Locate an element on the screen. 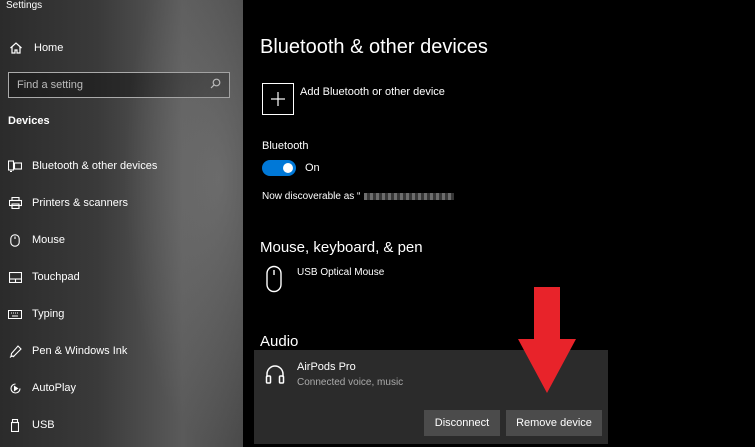 This screenshot has height=447, width=755. bluetooth-devices-icon is located at coordinates (15, 166).